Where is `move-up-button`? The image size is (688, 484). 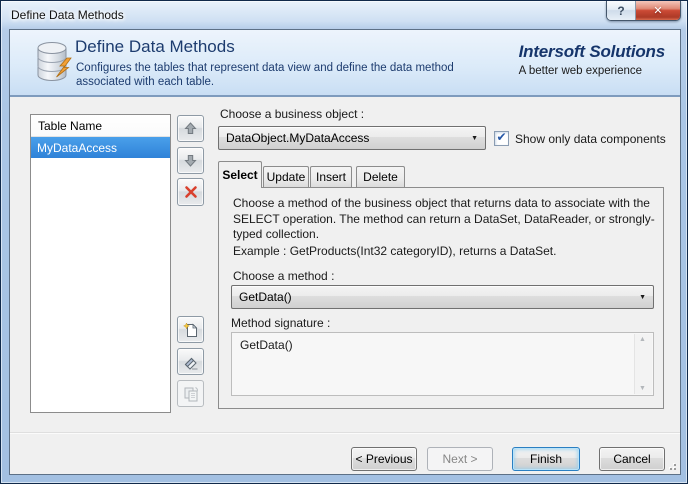 move-up-button is located at coordinates (190, 128).